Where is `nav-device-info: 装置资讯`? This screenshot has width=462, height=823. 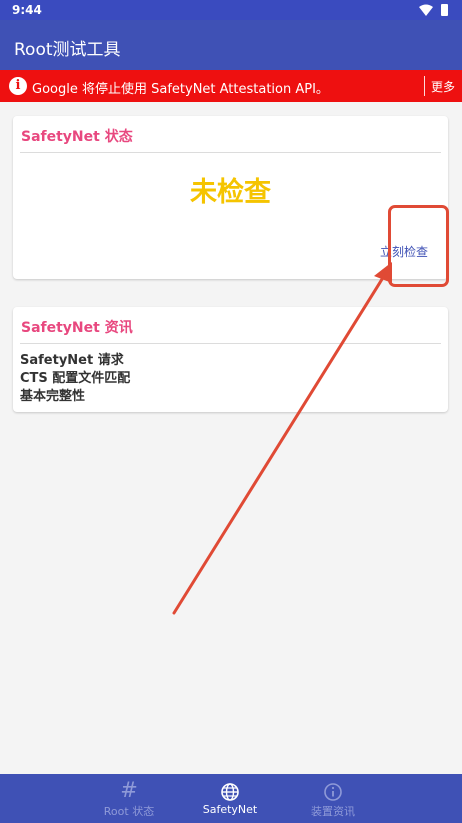 nav-device-info: 装置资讯 is located at coordinates (333, 798).